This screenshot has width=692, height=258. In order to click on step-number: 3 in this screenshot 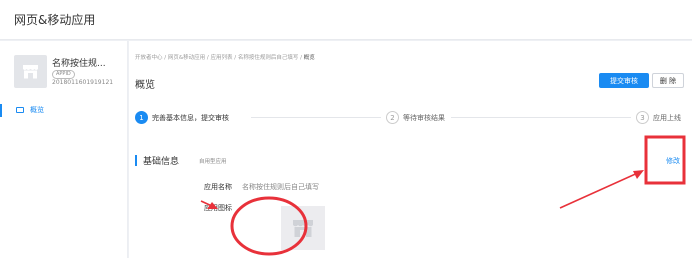, I will do `click(642, 117)`.